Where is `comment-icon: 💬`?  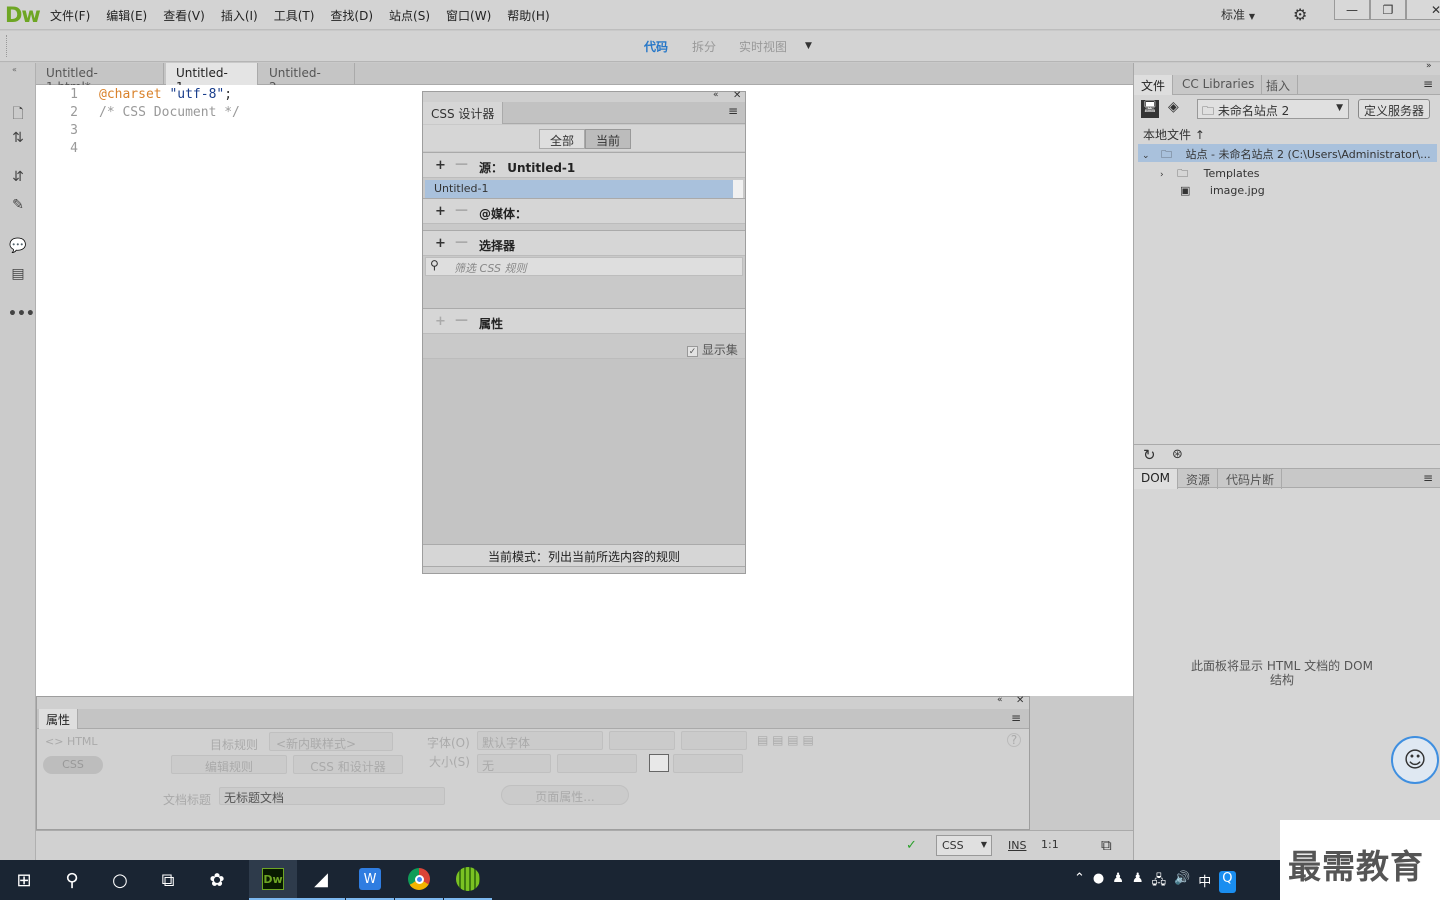 comment-icon: 💬 is located at coordinates (18, 248).